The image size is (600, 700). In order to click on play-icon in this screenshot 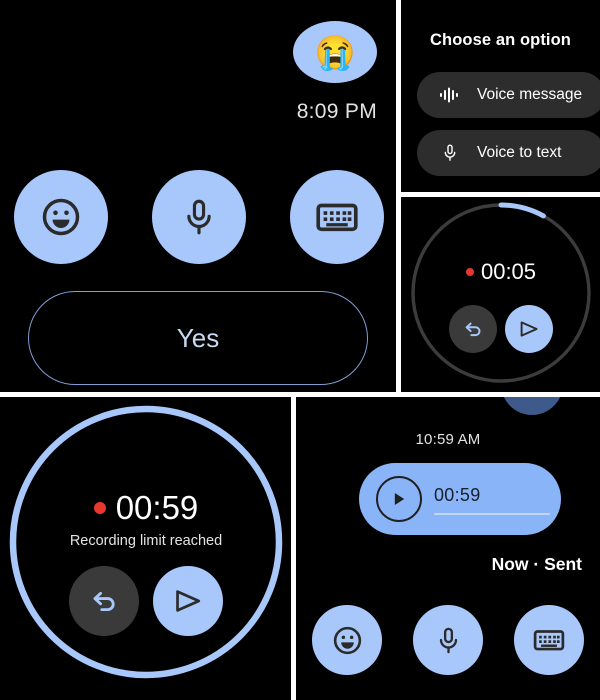, I will do `click(399, 499)`.